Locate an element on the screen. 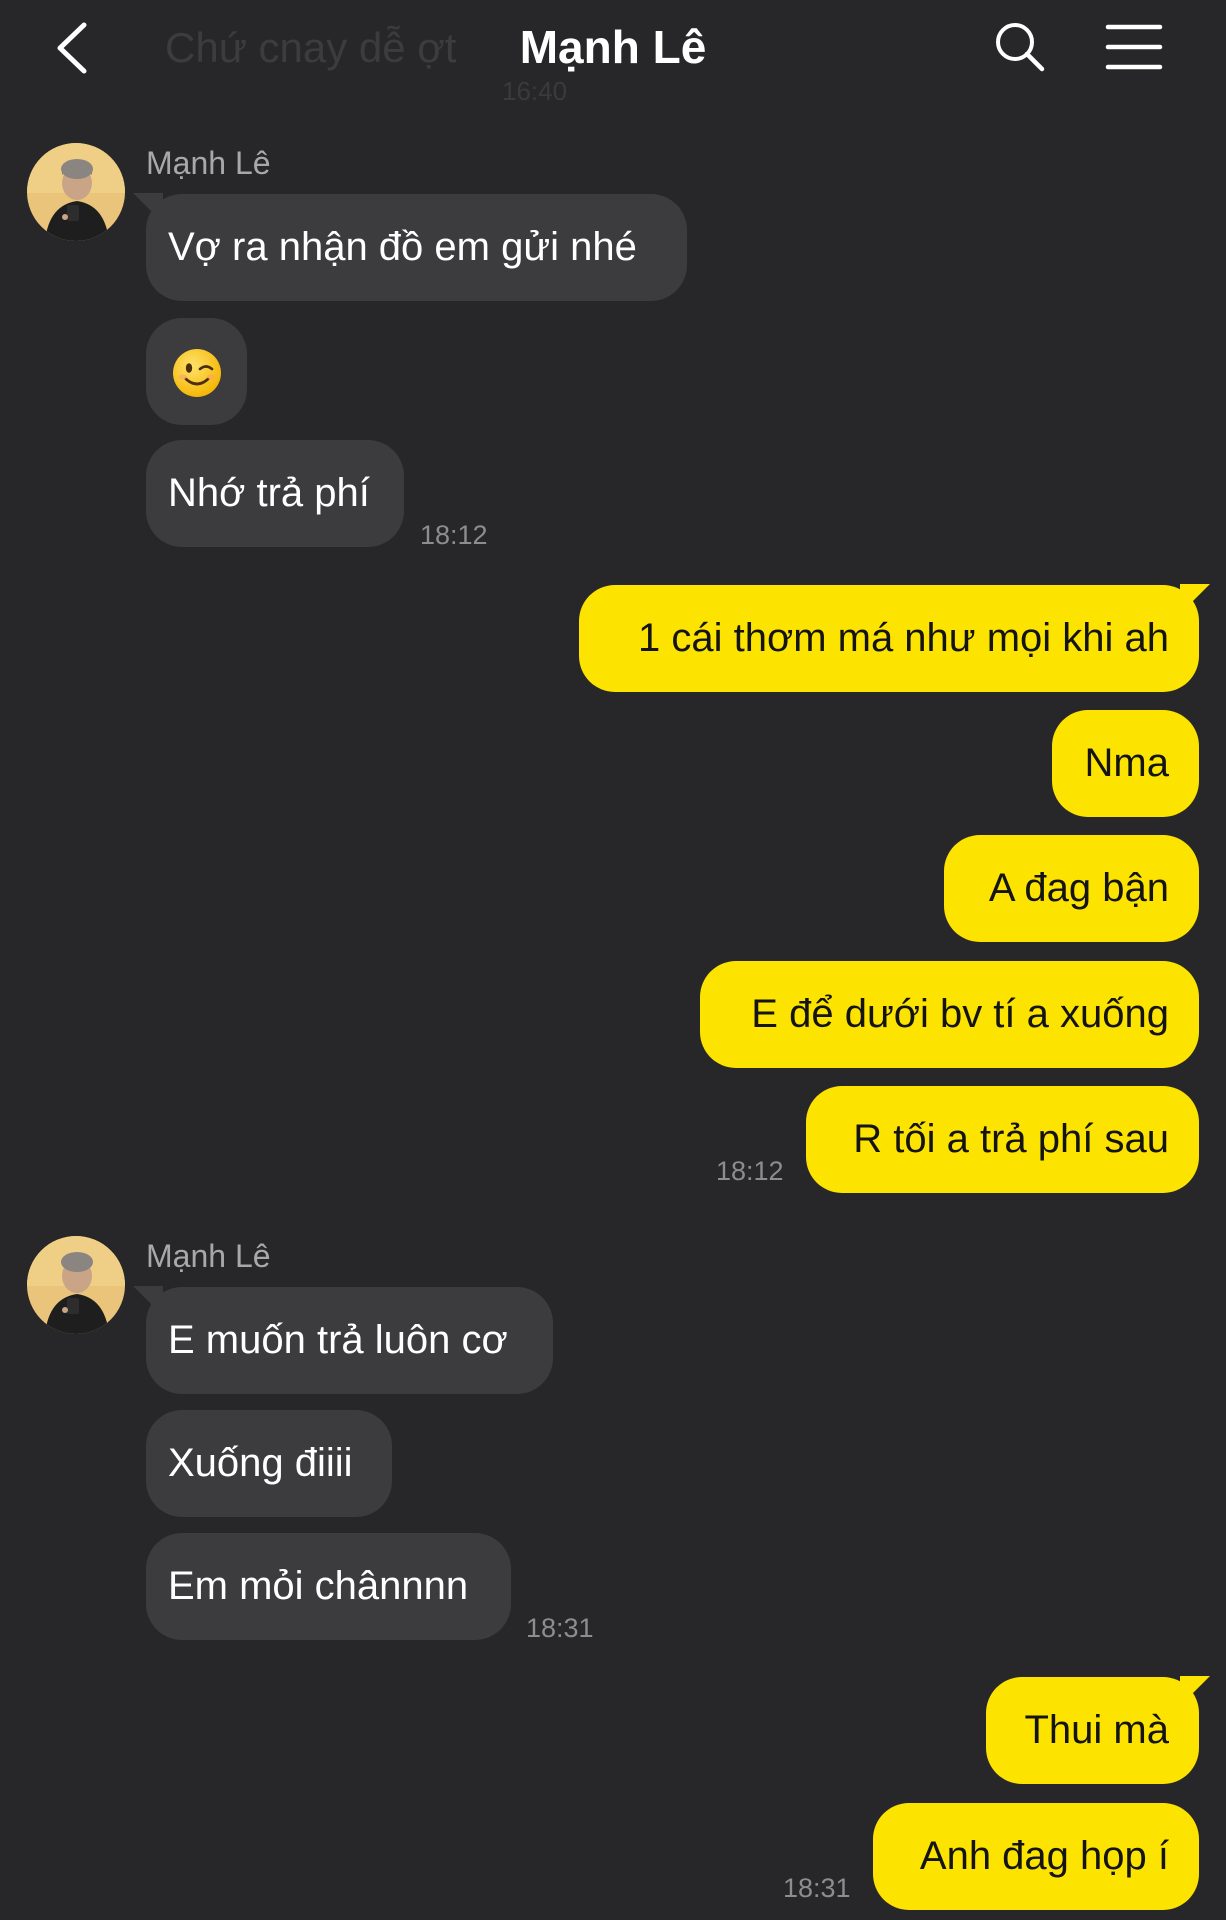  message-bubble: Em mỏi chânnnn is located at coordinates (328, 1586).